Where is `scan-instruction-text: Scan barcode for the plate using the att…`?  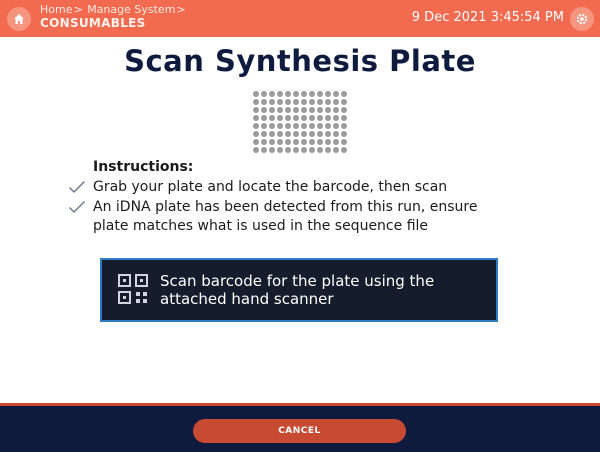
scan-instruction-text: Scan barcode for the plate using the att… is located at coordinates (297, 290).